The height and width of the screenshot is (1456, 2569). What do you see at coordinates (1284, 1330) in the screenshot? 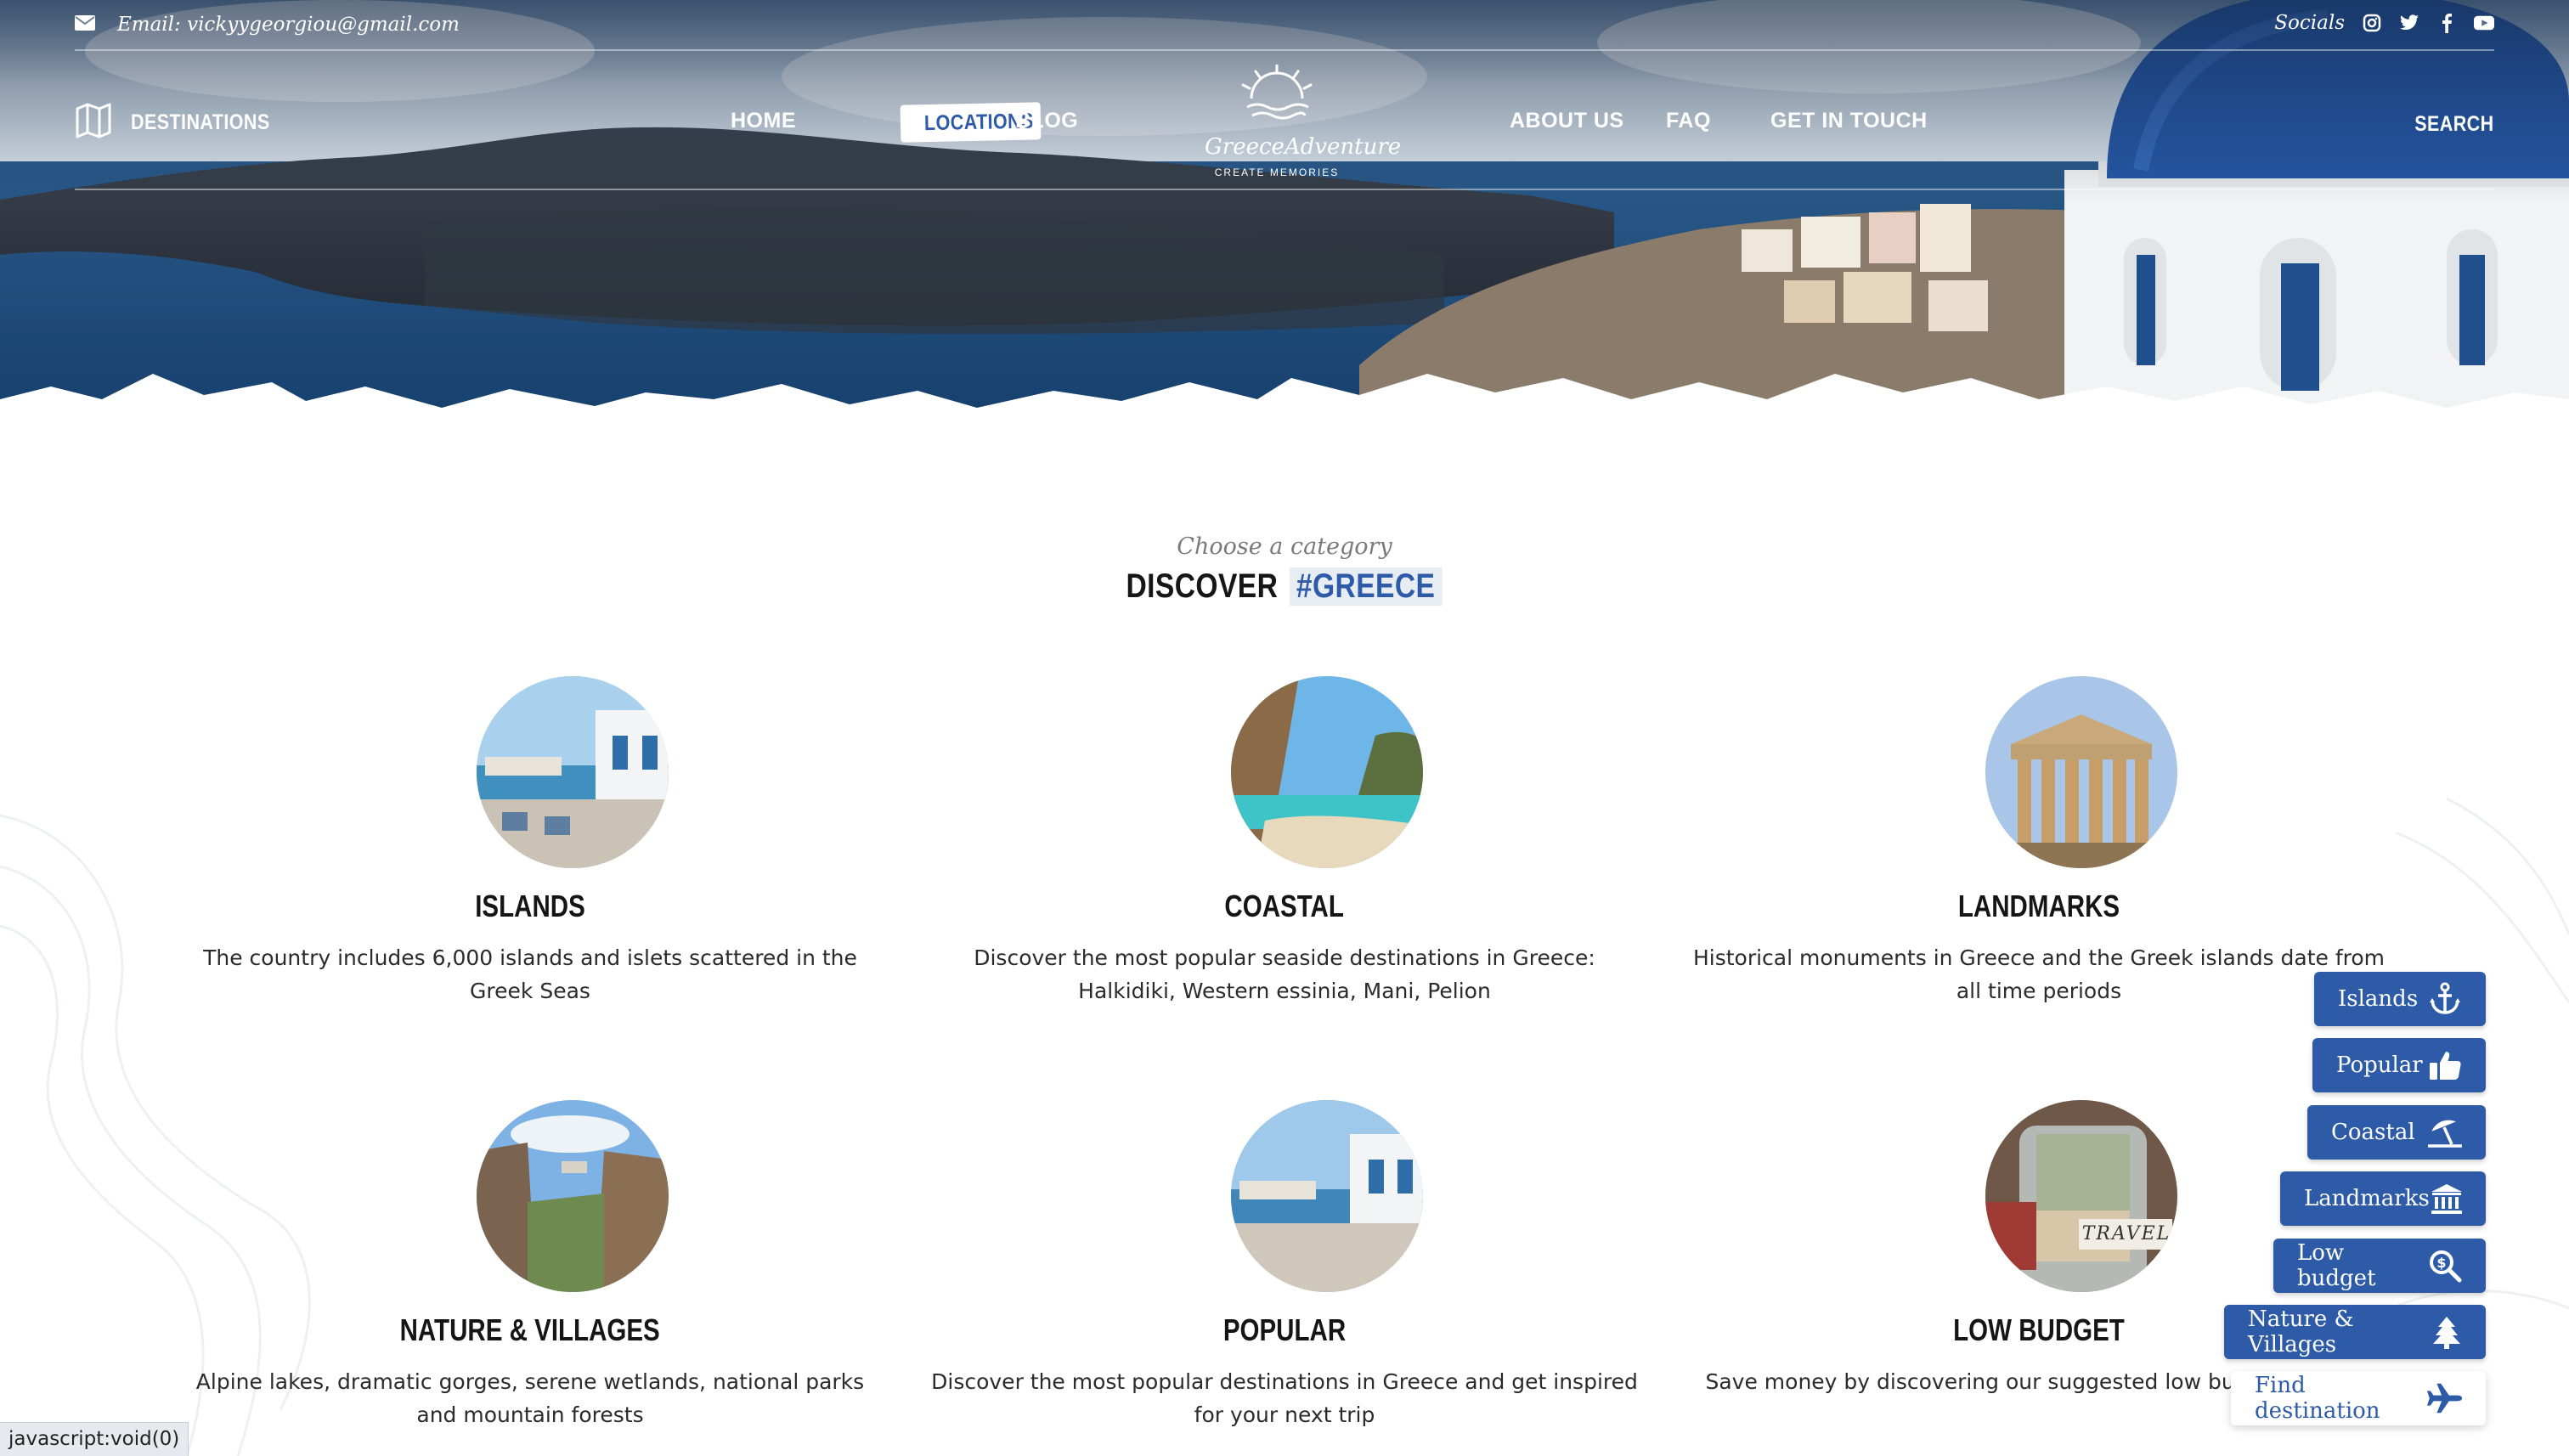
I see `category-title: POPULAR` at bounding box center [1284, 1330].